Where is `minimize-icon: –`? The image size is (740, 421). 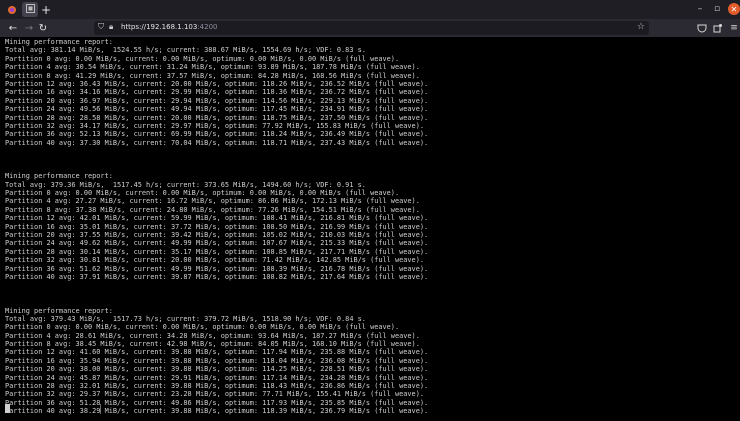 minimize-icon: – is located at coordinates (700, 9).